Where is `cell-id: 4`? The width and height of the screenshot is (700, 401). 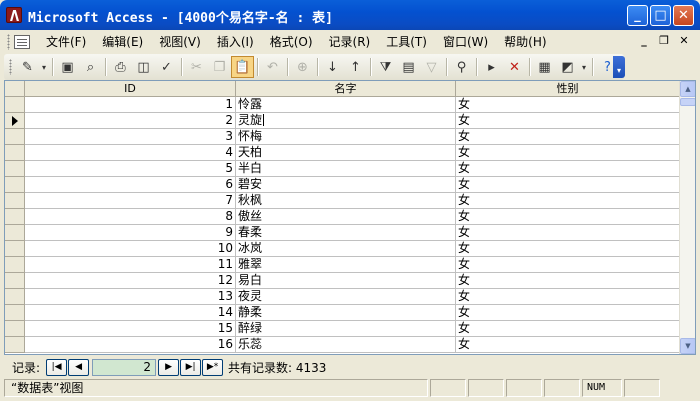 cell-id: 4 is located at coordinates (130, 153).